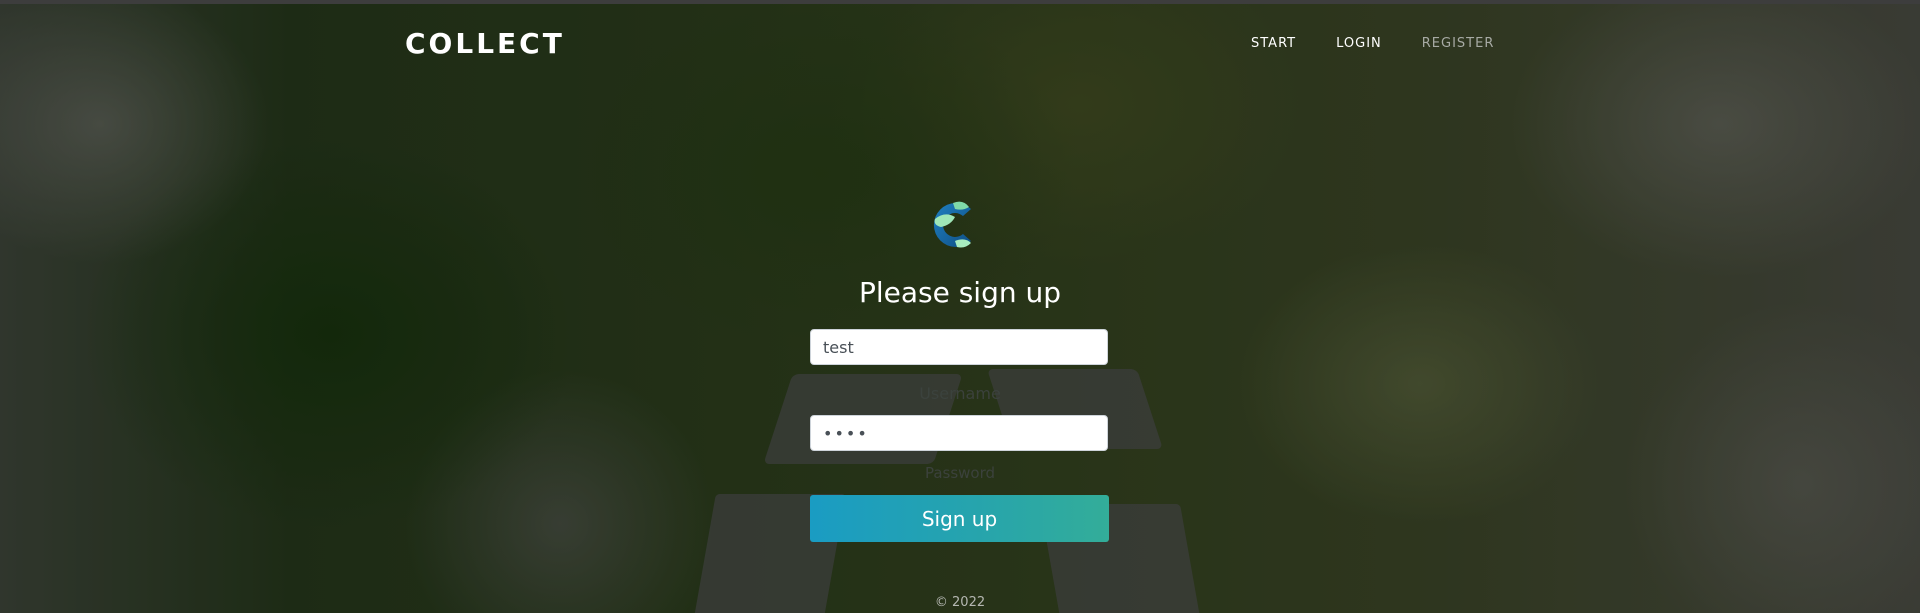 This screenshot has width=1920, height=613. I want to click on sign-up-button: Sign up, so click(959, 518).